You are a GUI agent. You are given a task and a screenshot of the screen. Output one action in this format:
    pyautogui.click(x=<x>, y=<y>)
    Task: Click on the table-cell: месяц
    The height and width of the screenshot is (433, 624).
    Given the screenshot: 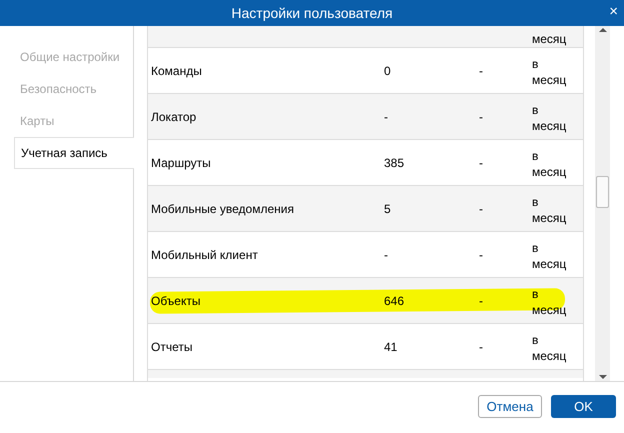 What is the action you would take?
    pyautogui.click(x=549, y=39)
    